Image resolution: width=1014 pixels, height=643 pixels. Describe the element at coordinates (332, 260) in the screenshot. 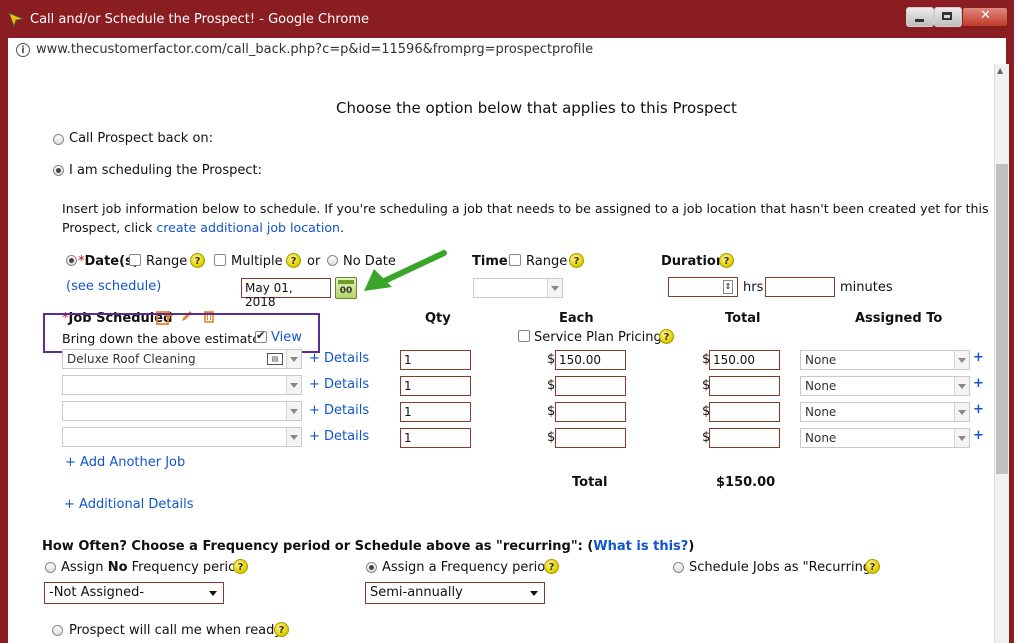

I see `no-date-radio` at that location.